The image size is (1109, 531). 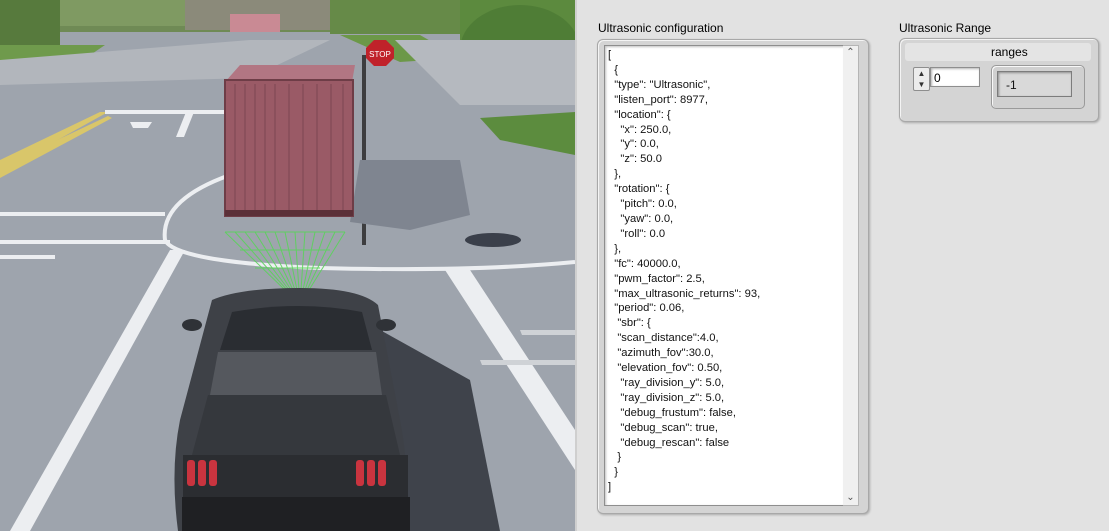 I want to click on ranges-label: ranges, so click(x=1009, y=52).